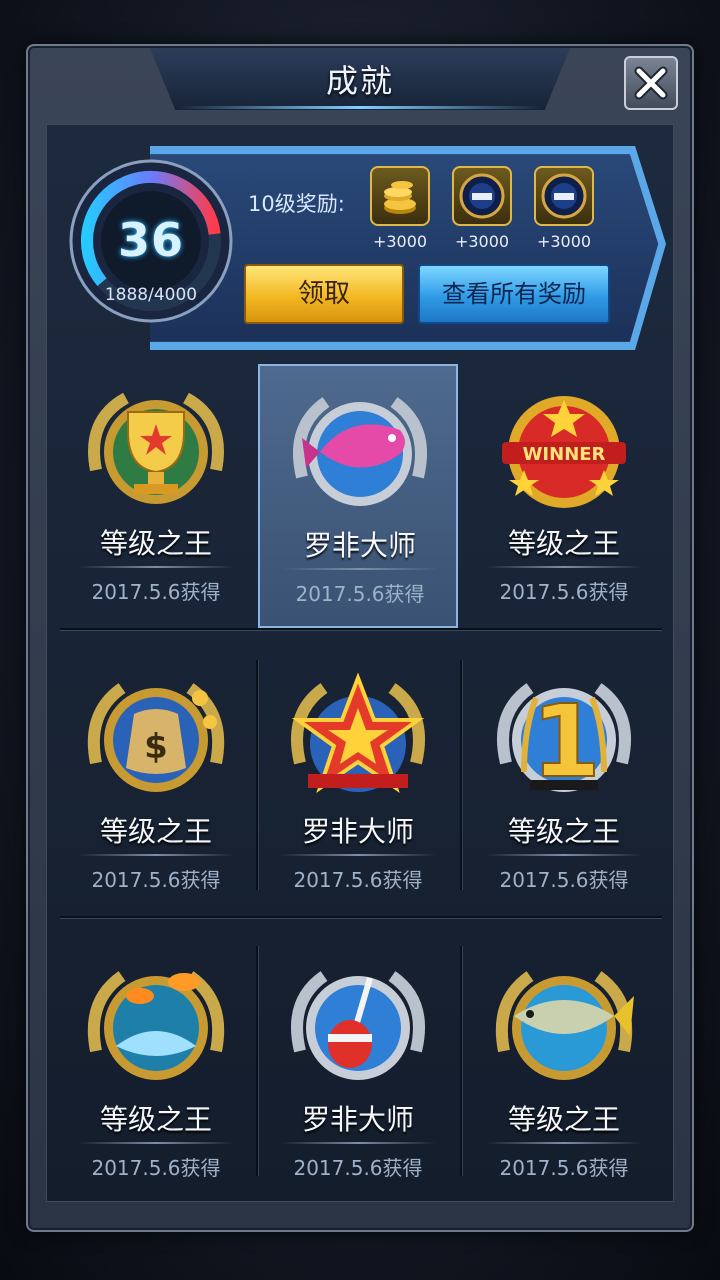  Describe the element at coordinates (564, 241) in the screenshot. I see `reward-amount-3: +3000` at that location.